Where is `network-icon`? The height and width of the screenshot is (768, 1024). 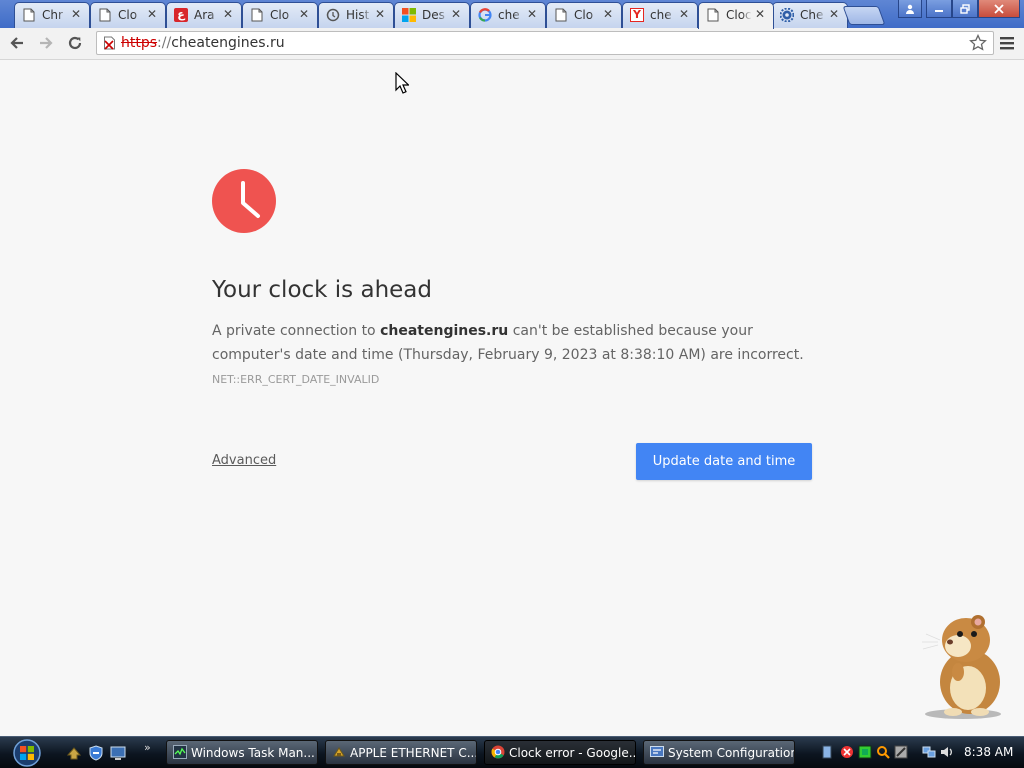 network-icon is located at coordinates (929, 752).